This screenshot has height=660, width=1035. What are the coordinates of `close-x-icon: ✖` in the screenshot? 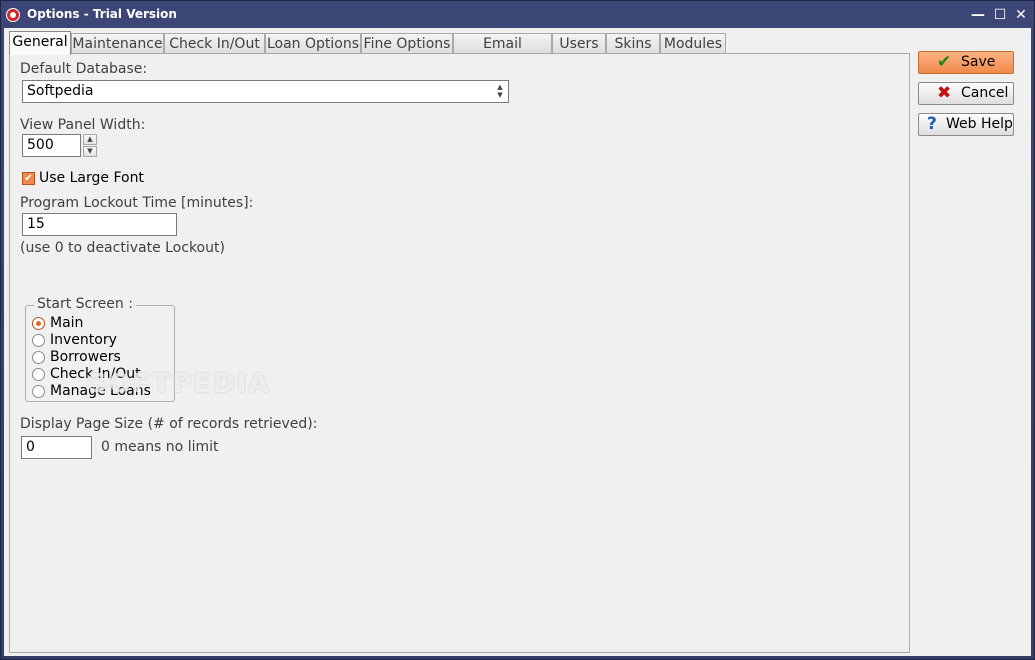 It's located at (944, 93).